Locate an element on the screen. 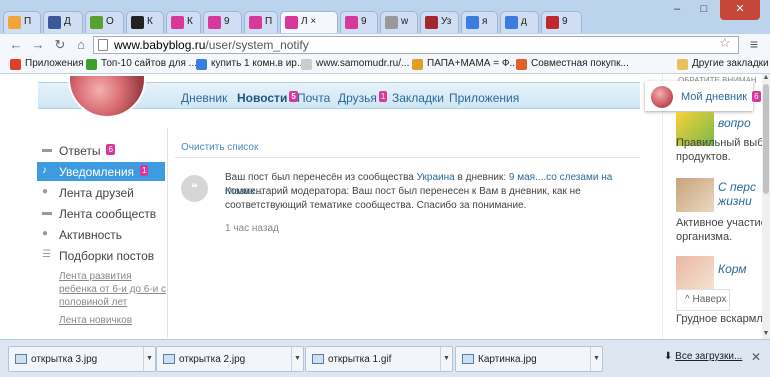 This screenshot has height=377, width=770. nav-label: Друзья is located at coordinates (357, 98).